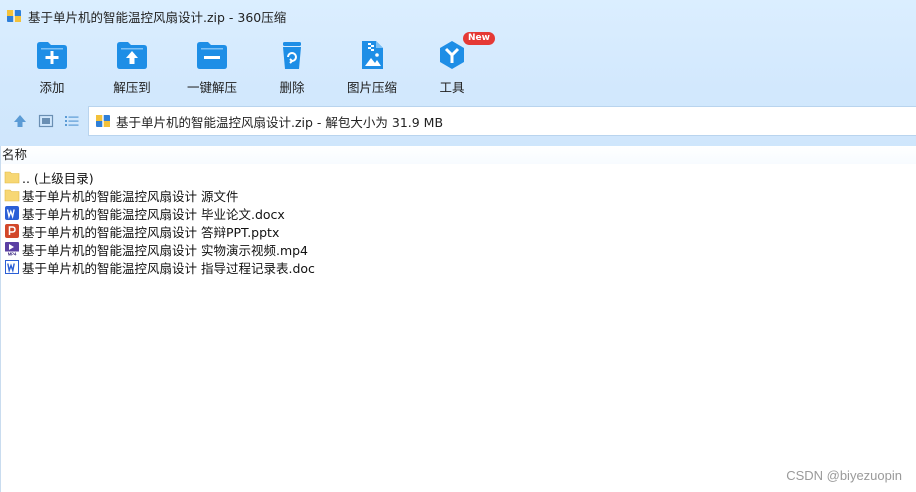 The image size is (916, 492). What do you see at coordinates (12, 177) in the screenshot?
I see `parent-folder-icon` at bounding box center [12, 177].